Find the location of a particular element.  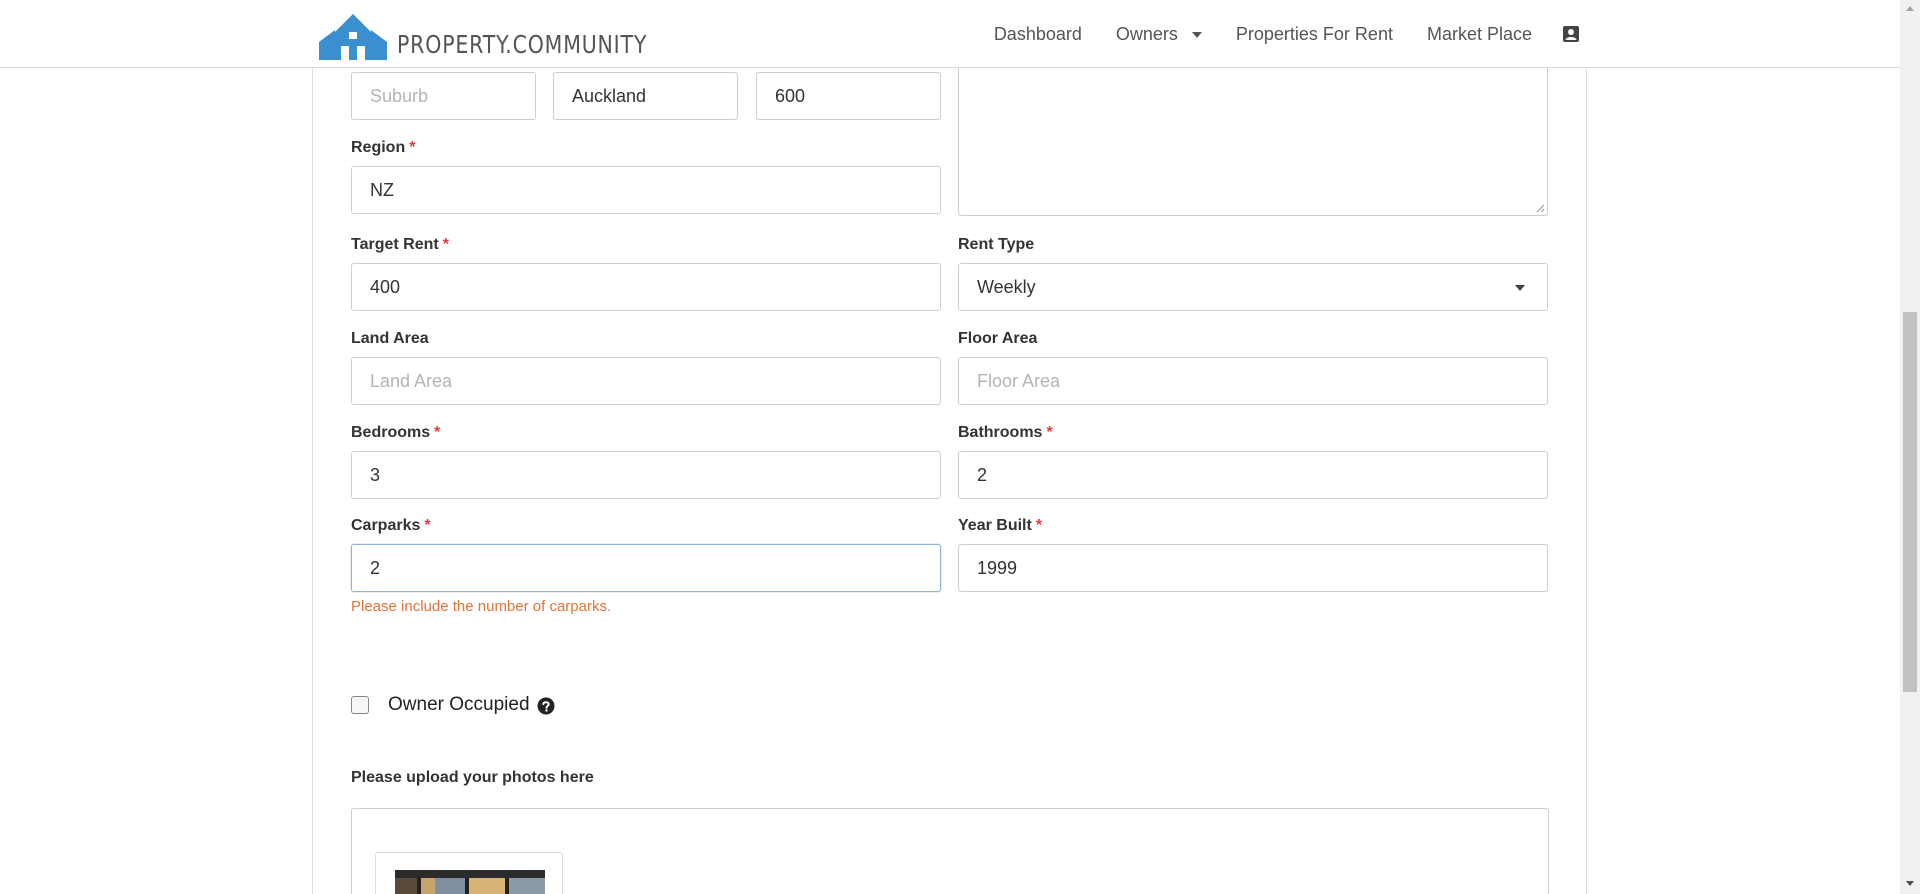

upload-photos-label: Please upload your photos here is located at coordinates (472, 777).